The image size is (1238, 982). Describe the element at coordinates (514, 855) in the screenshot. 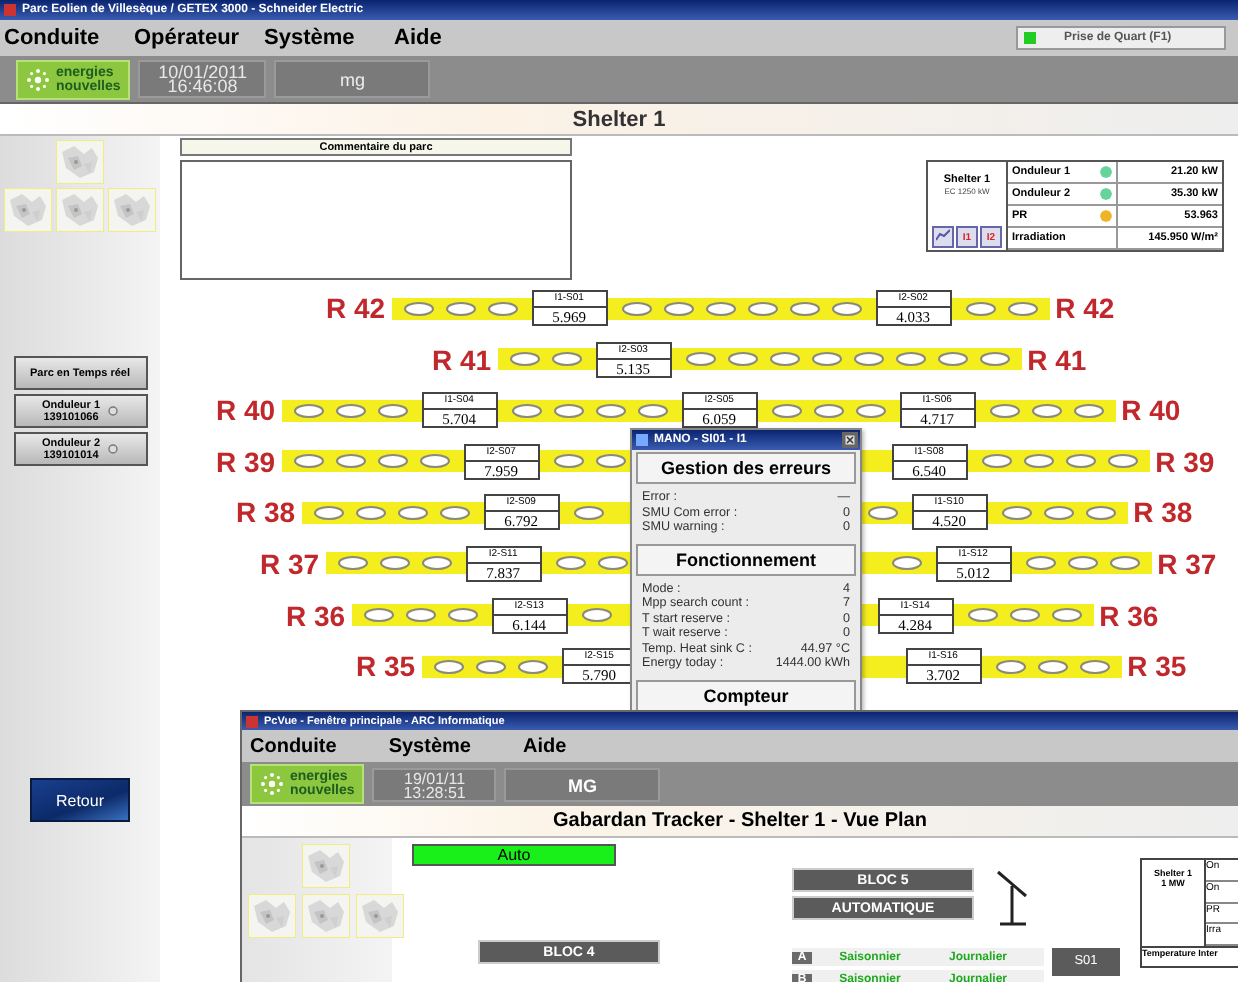

I see `mode-indicator: Auto` at that location.